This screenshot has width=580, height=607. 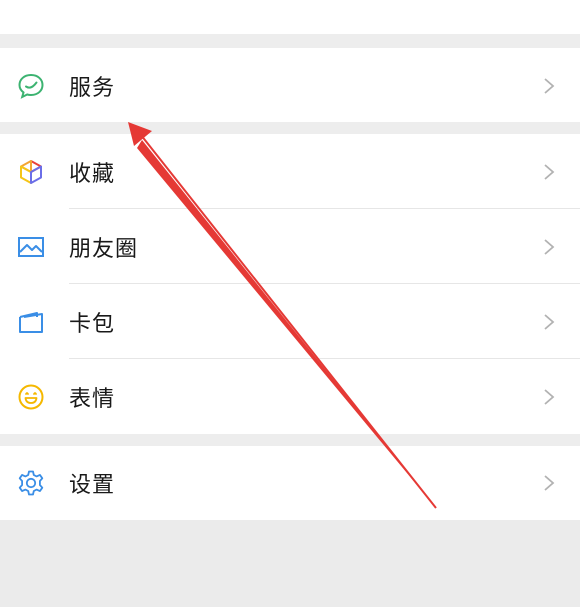 What do you see at coordinates (290, 17) in the screenshot?
I see `top-card-remainder` at bounding box center [290, 17].